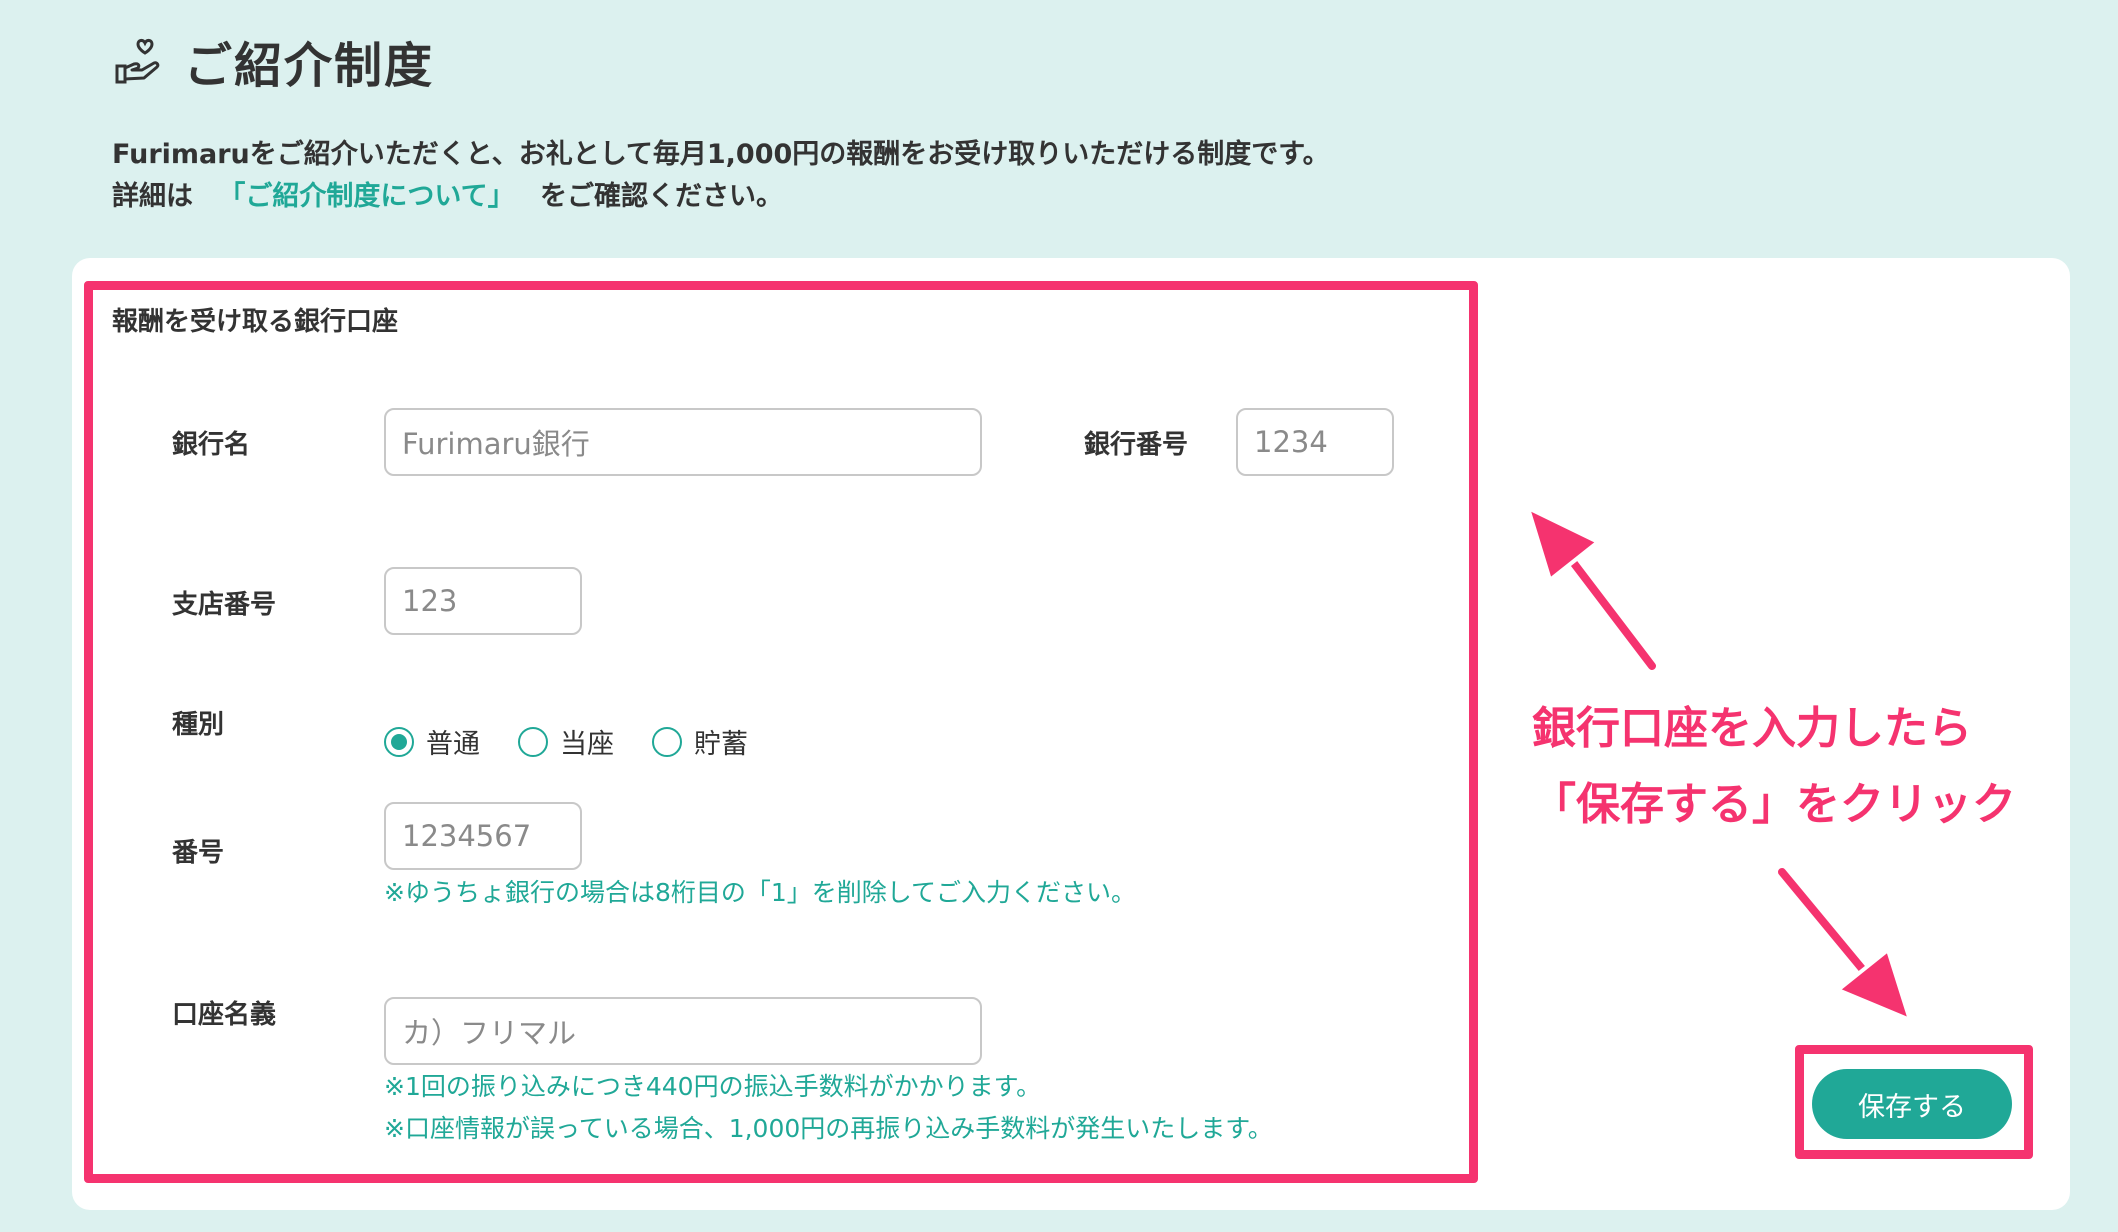 The width and height of the screenshot is (2118, 1232). I want to click on arrow-to-save-icon, so click(1843, 943).